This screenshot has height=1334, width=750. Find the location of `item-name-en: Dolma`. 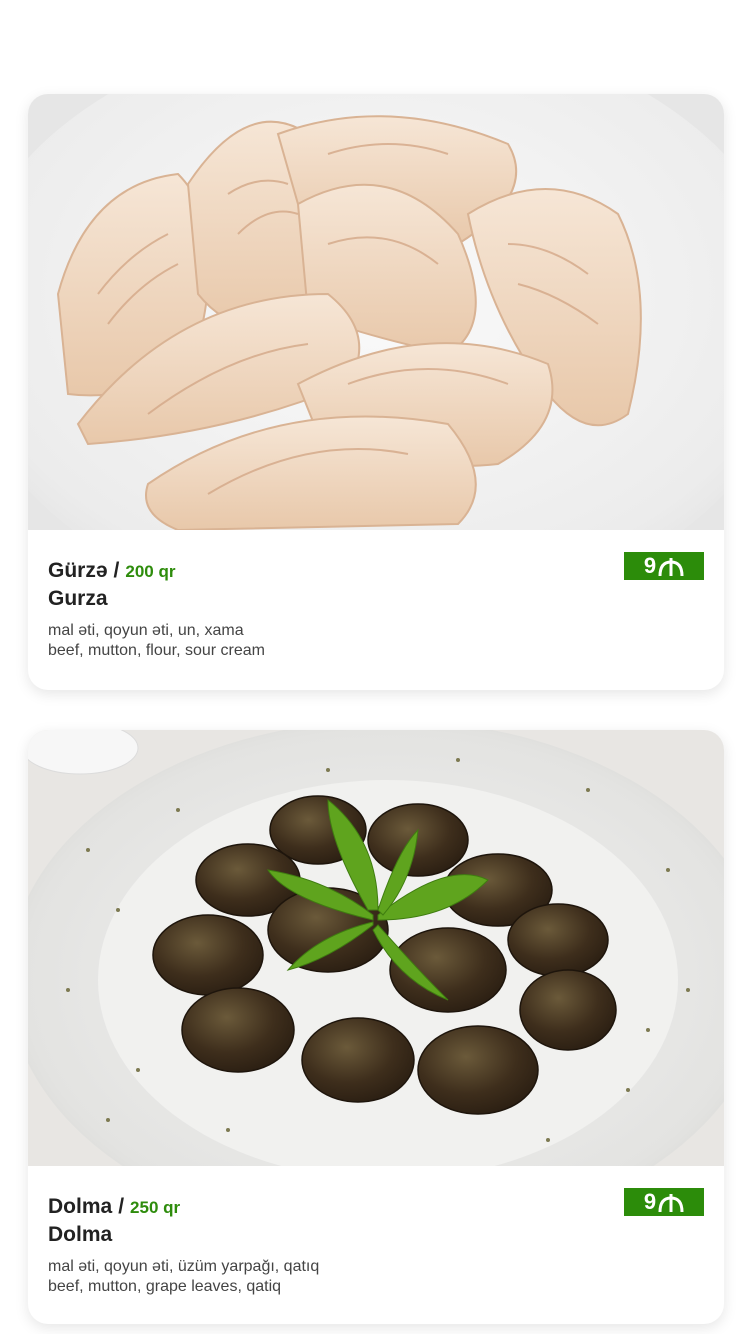

item-name-en: Dolma is located at coordinates (80, 1234).